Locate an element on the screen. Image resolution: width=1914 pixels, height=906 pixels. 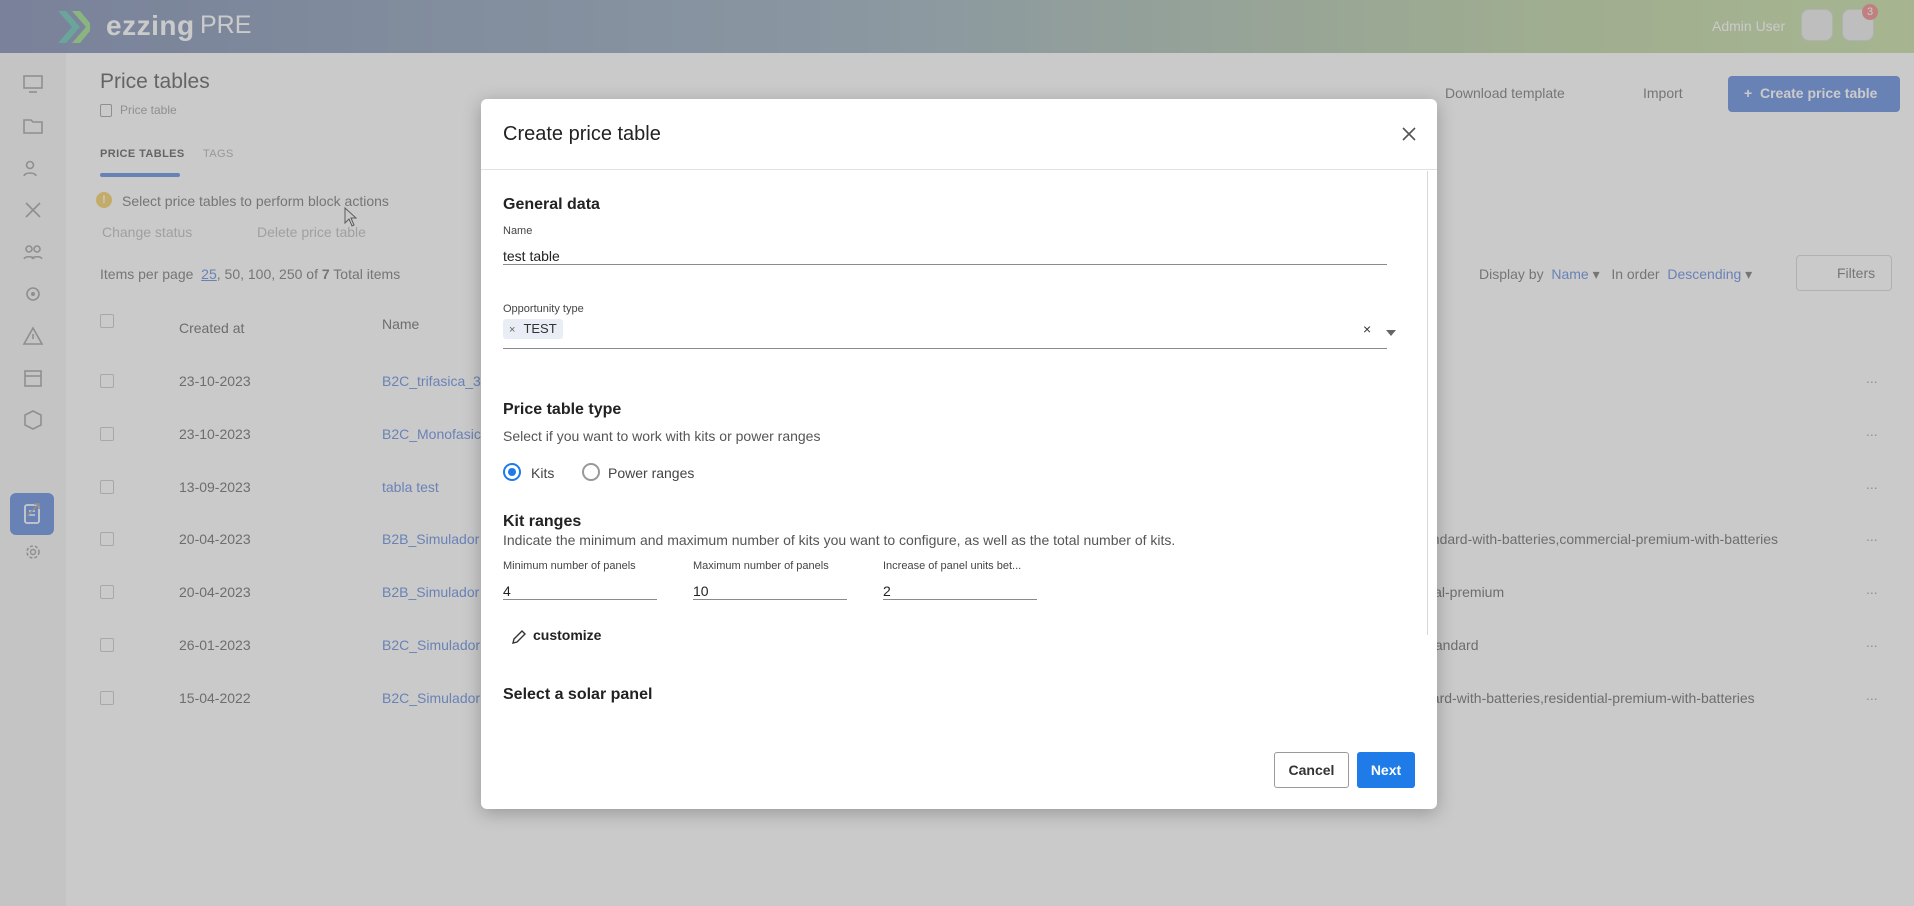
chip-remove-icon: × is located at coordinates (512, 330).